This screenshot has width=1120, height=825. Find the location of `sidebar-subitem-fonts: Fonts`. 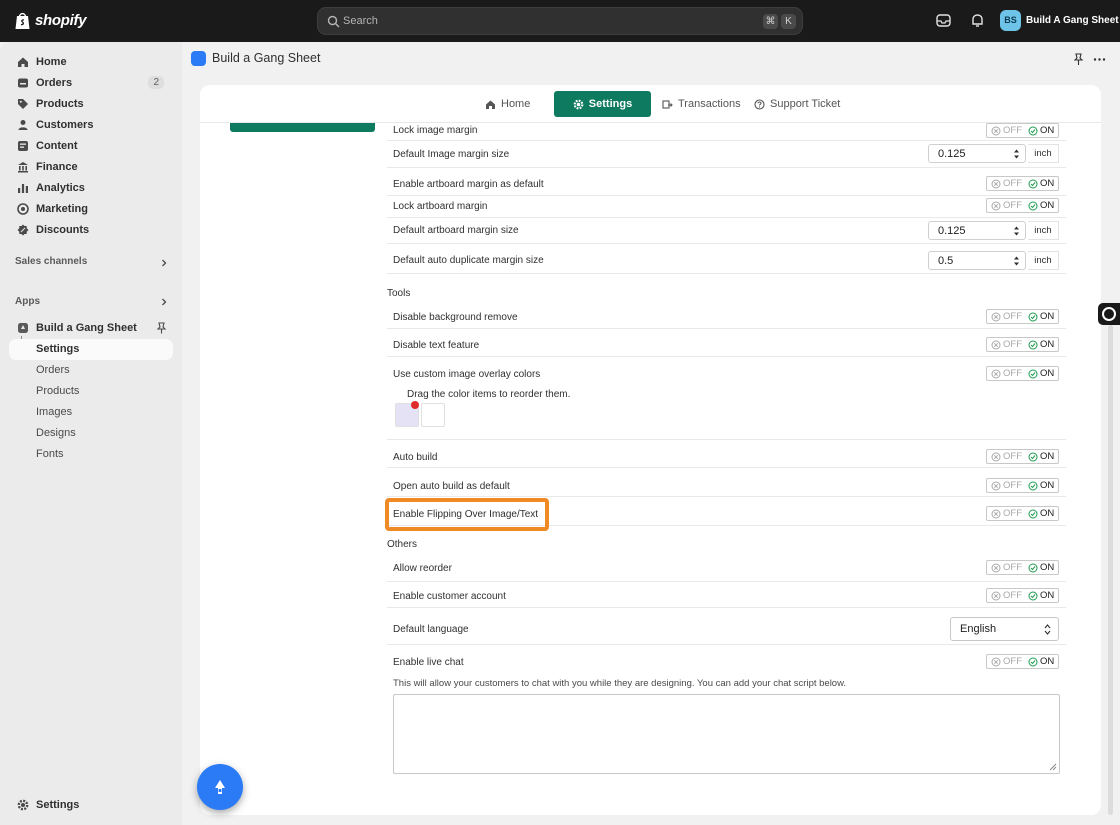

sidebar-subitem-fonts: Fonts is located at coordinates (91, 454).